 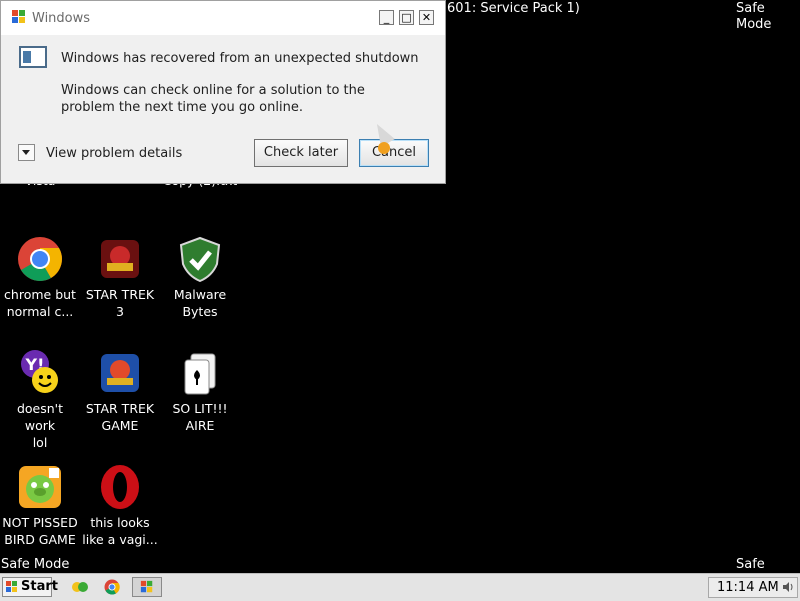 What do you see at coordinates (513, 8) in the screenshot?
I see `desktop-status-text: 601: Service Pack 1)` at bounding box center [513, 8].